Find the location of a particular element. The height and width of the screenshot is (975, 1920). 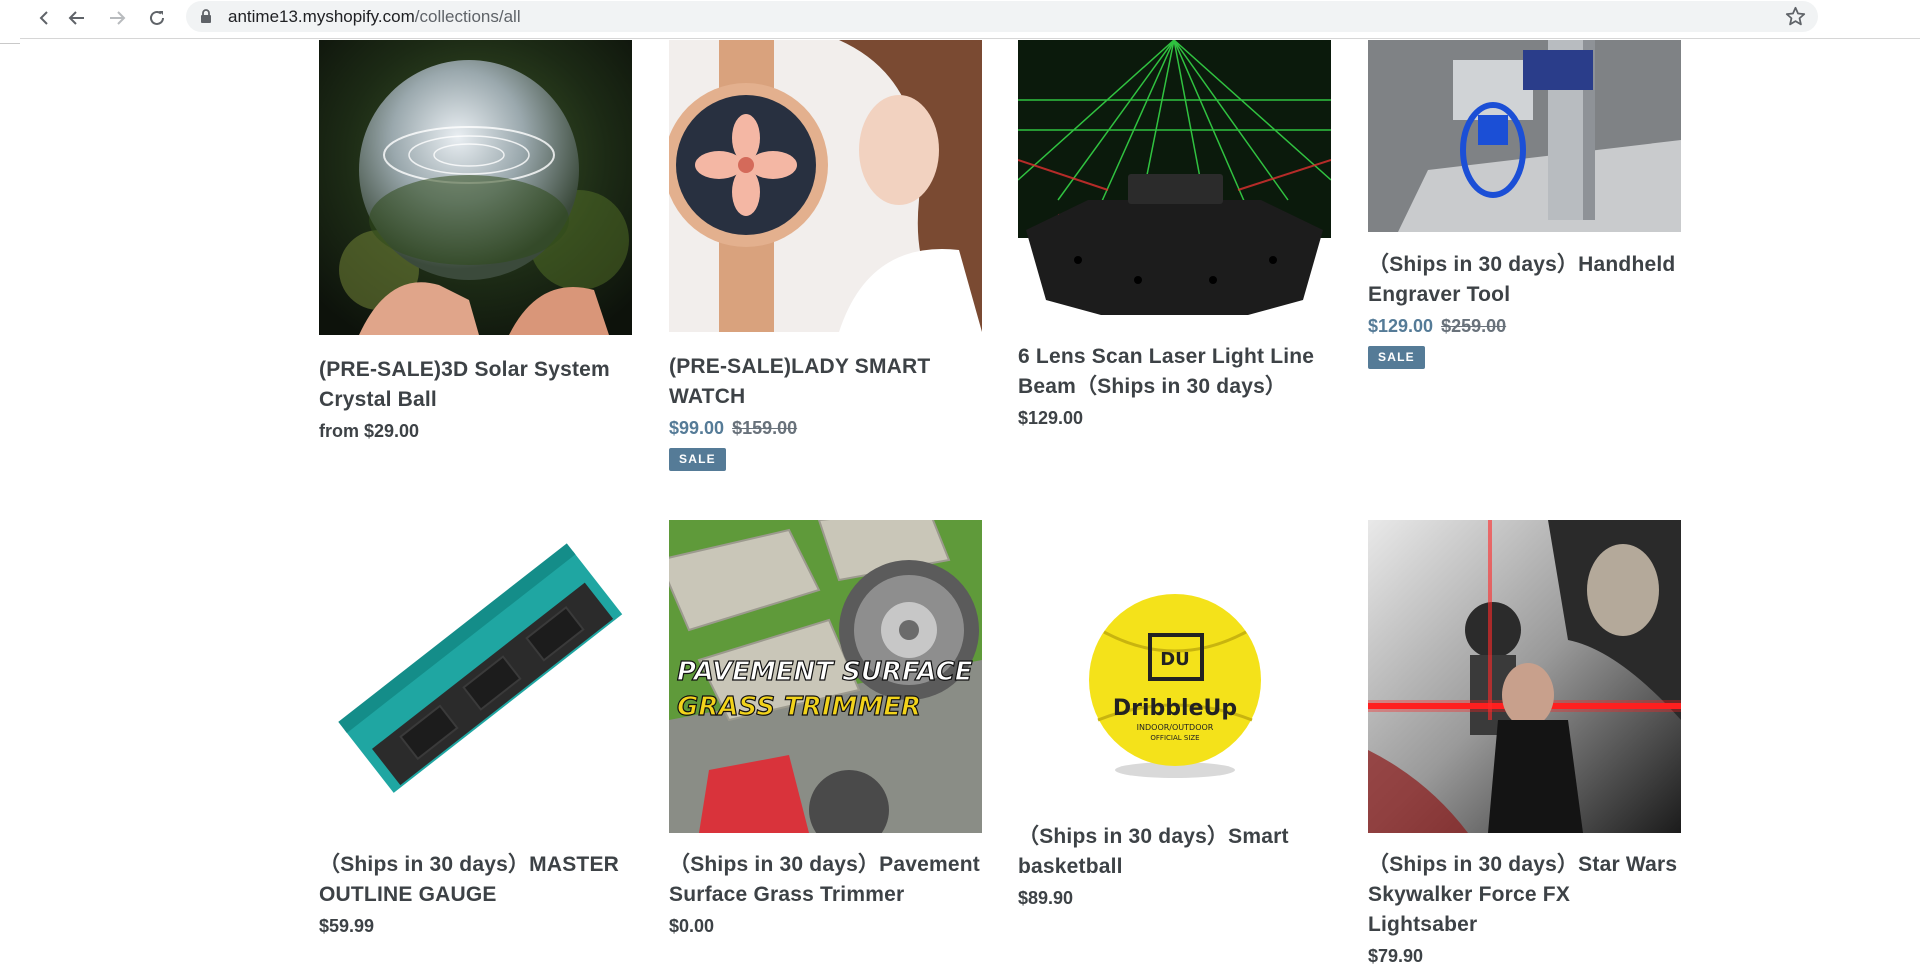

back-history-button is located at coordinates (45, 18).